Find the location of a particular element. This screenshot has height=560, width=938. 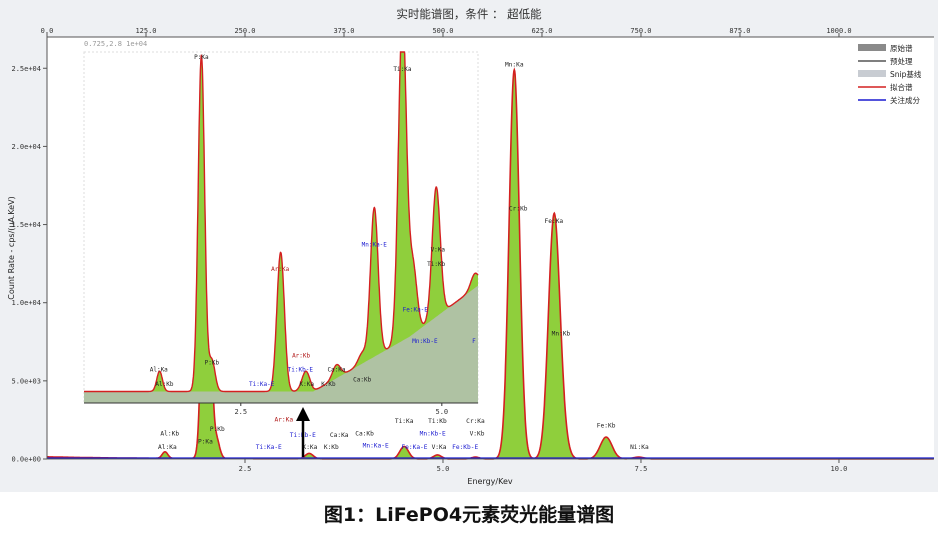

inset-peak-label: Ca:Ka is located at coordinates (336, 370).